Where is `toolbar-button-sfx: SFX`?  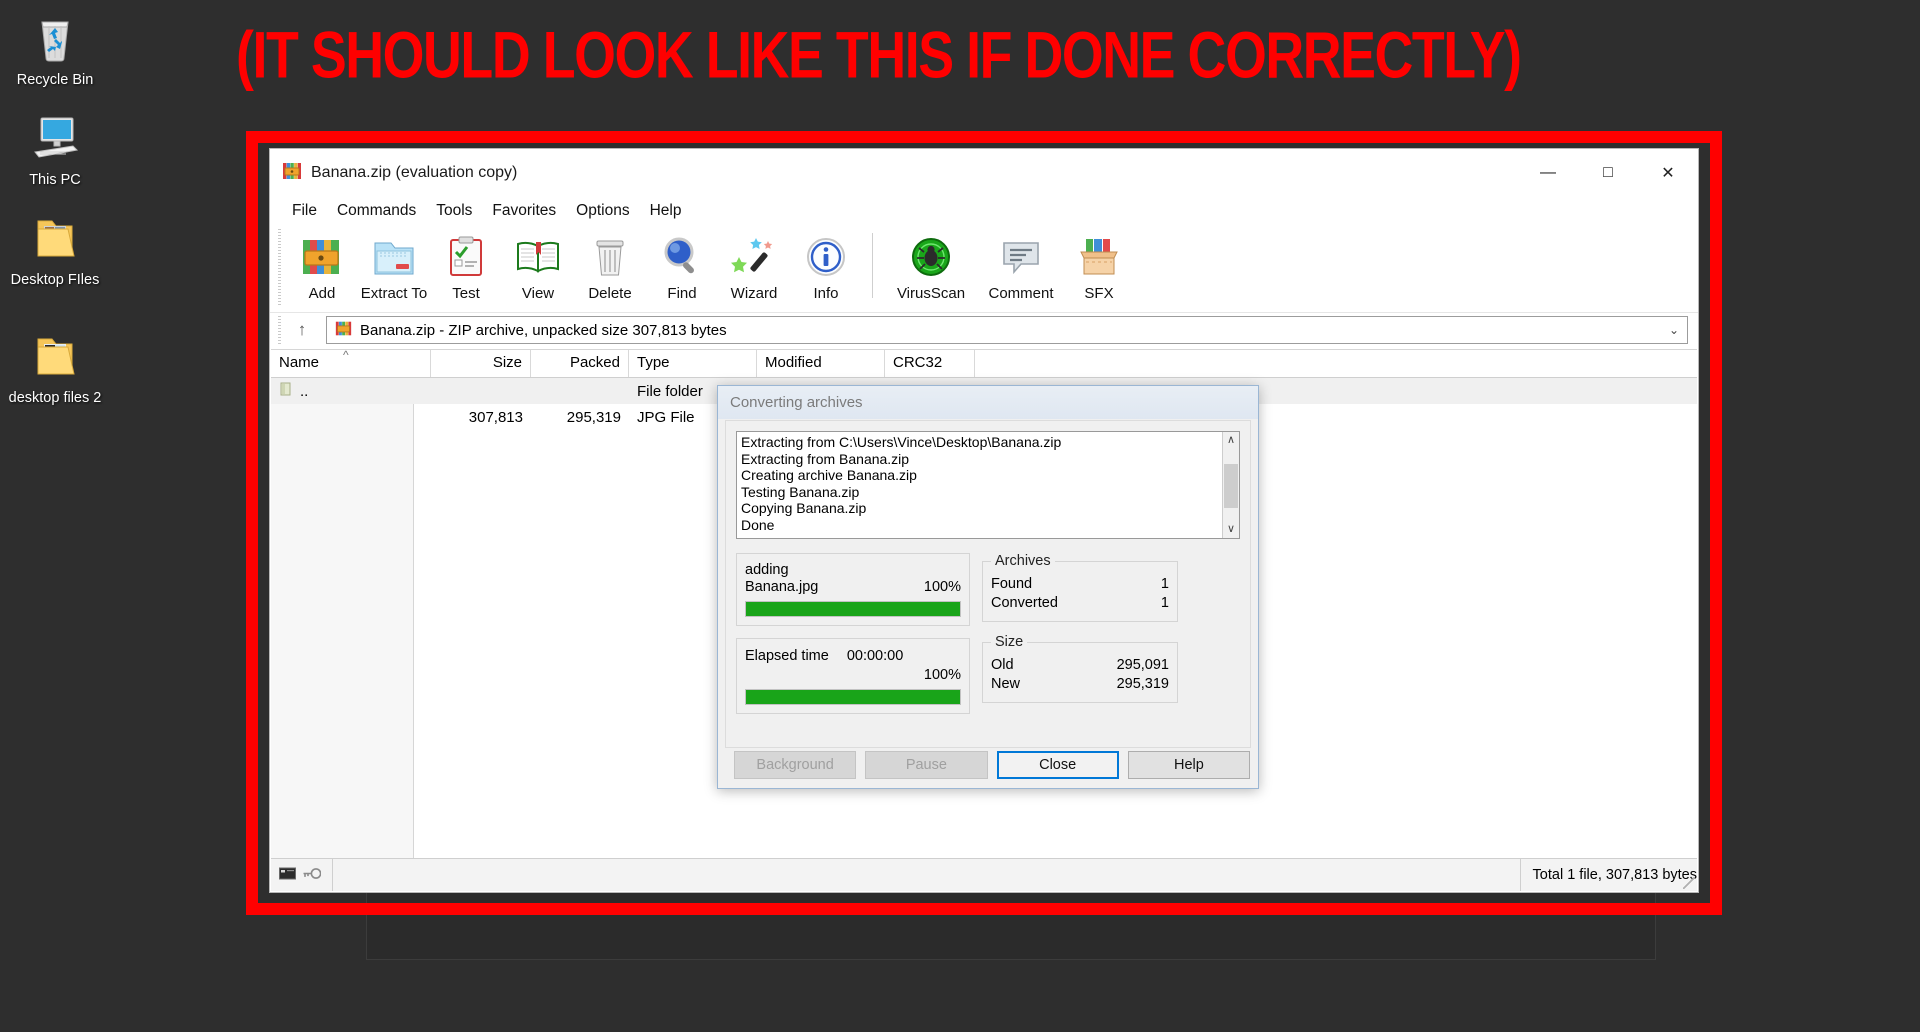 toolbar-button-sfx: SFX is located at coordinates (1099, 265).